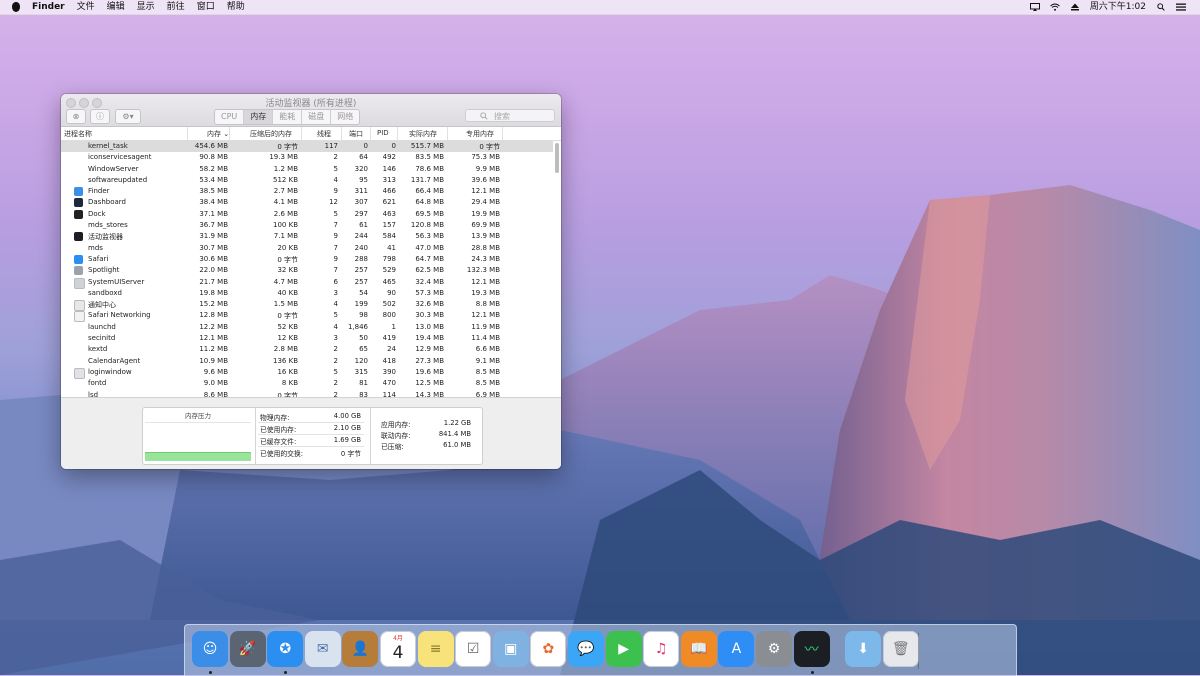  I want to click on pid-value: 621, so click(389, 202).